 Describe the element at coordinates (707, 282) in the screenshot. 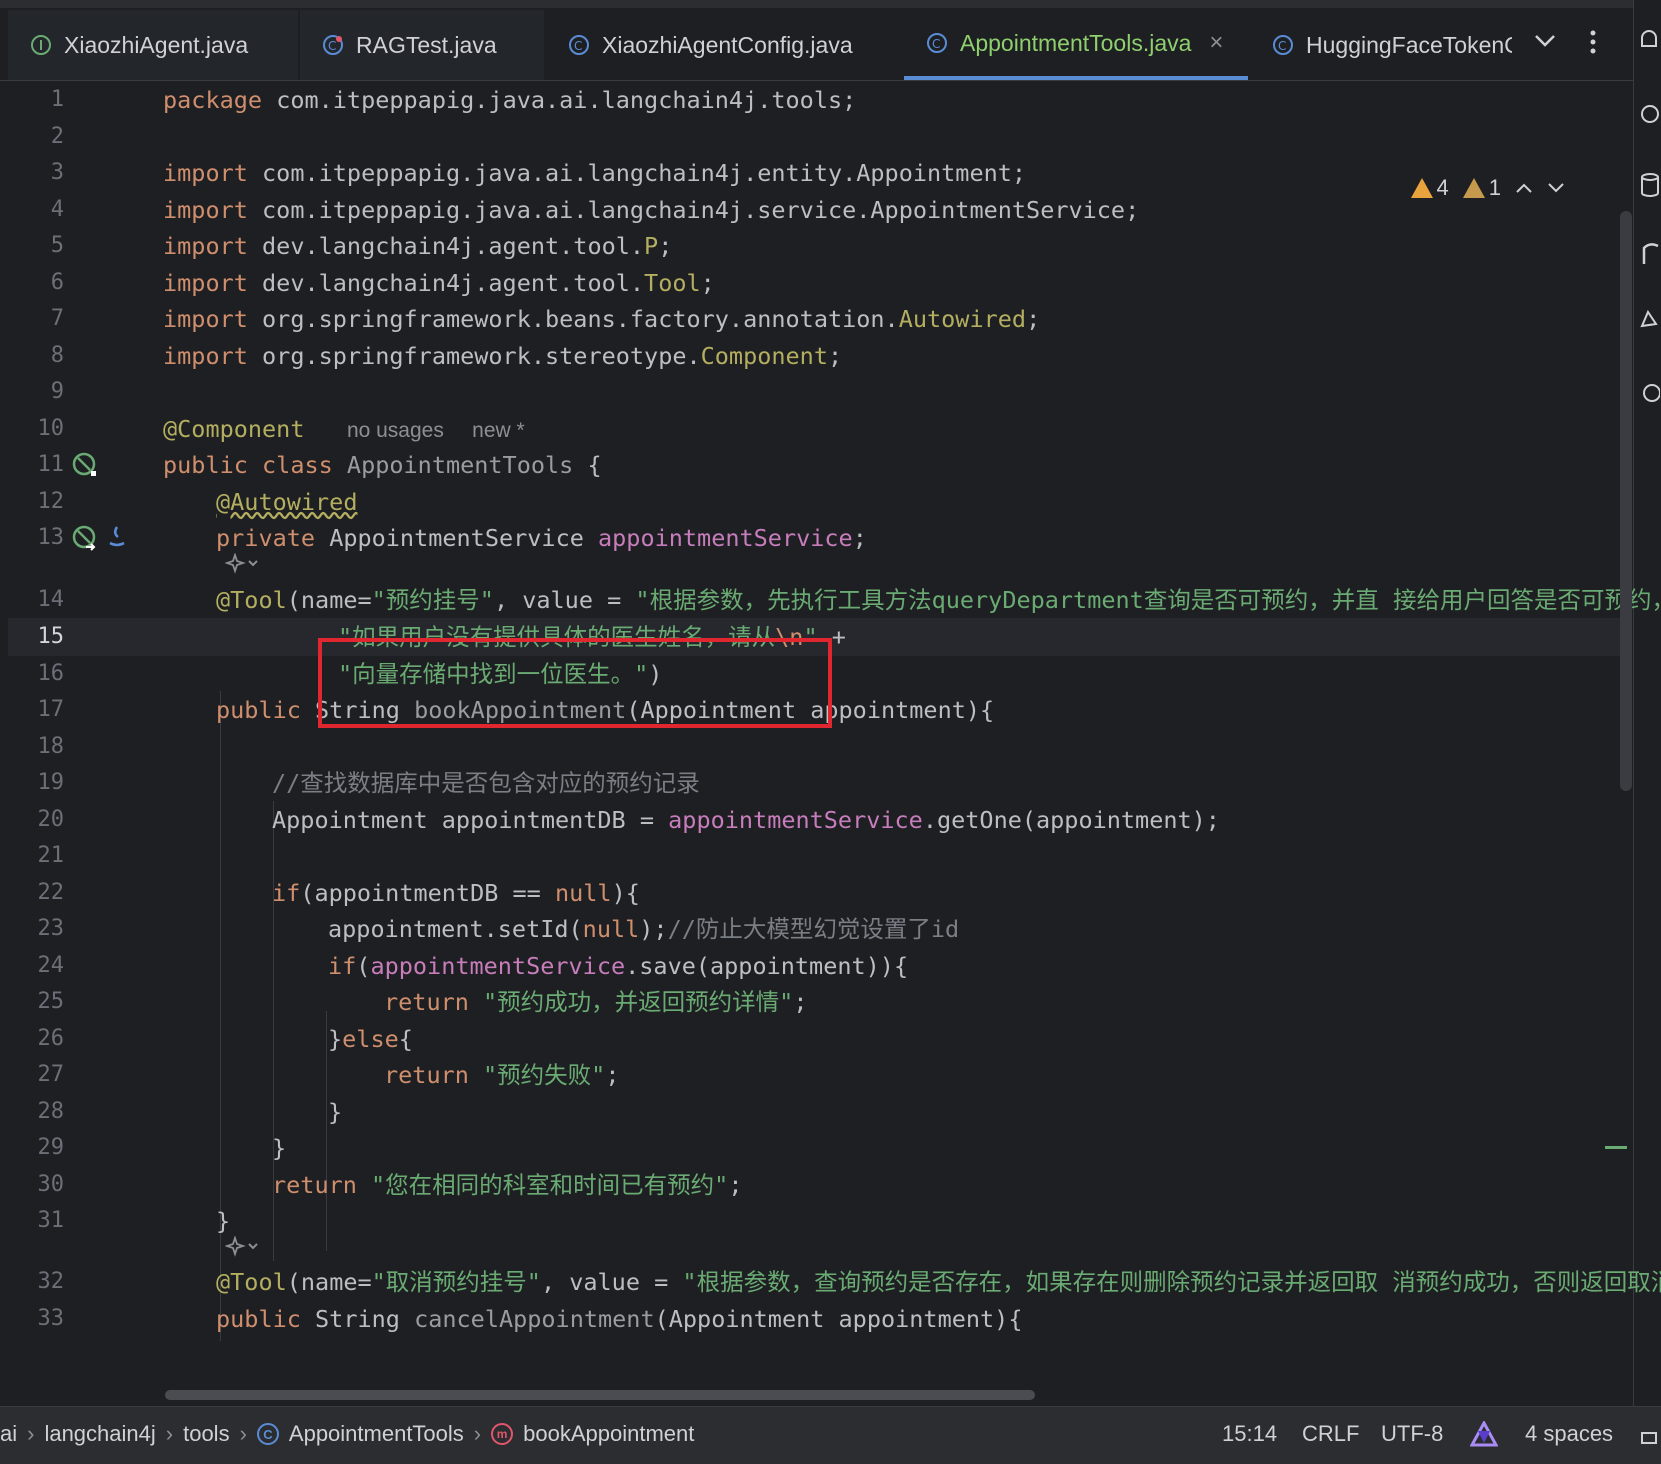

I see `code-token: ;` at that location.